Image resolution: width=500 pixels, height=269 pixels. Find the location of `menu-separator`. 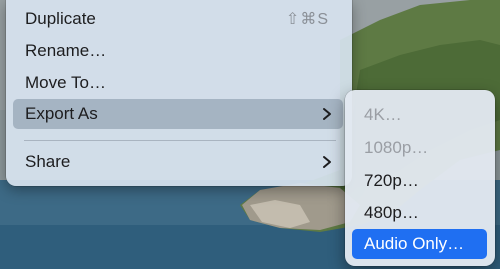

menu-separator is located at coordinates (180, 140).